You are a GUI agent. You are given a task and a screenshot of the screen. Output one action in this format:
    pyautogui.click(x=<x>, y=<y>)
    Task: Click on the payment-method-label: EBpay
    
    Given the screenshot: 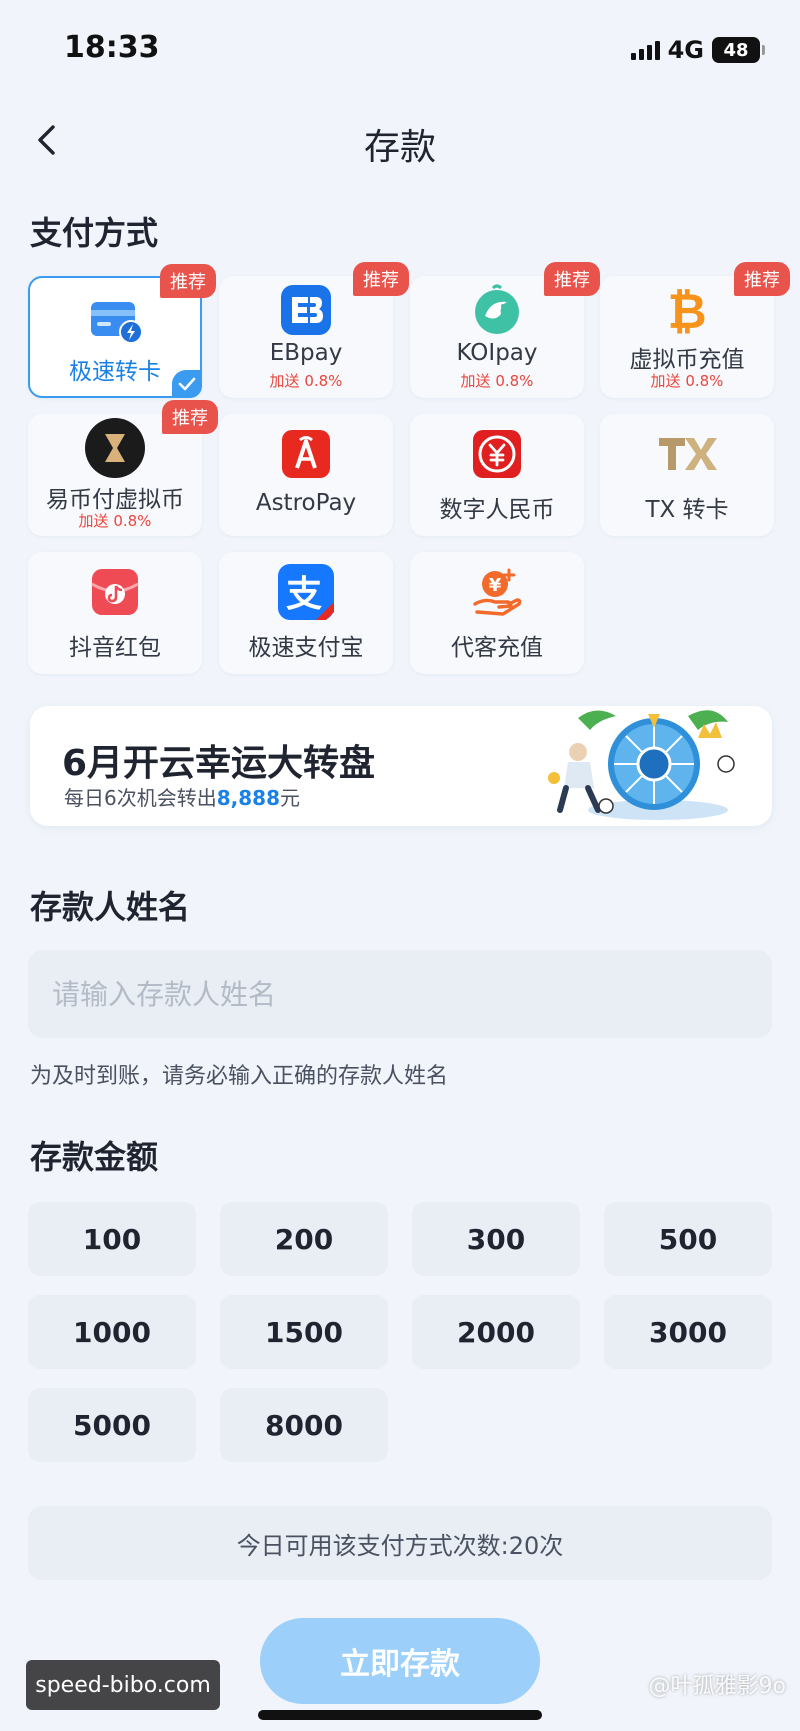 What is the action you would take?
    pyautogui.click(x=306, y=353)
    